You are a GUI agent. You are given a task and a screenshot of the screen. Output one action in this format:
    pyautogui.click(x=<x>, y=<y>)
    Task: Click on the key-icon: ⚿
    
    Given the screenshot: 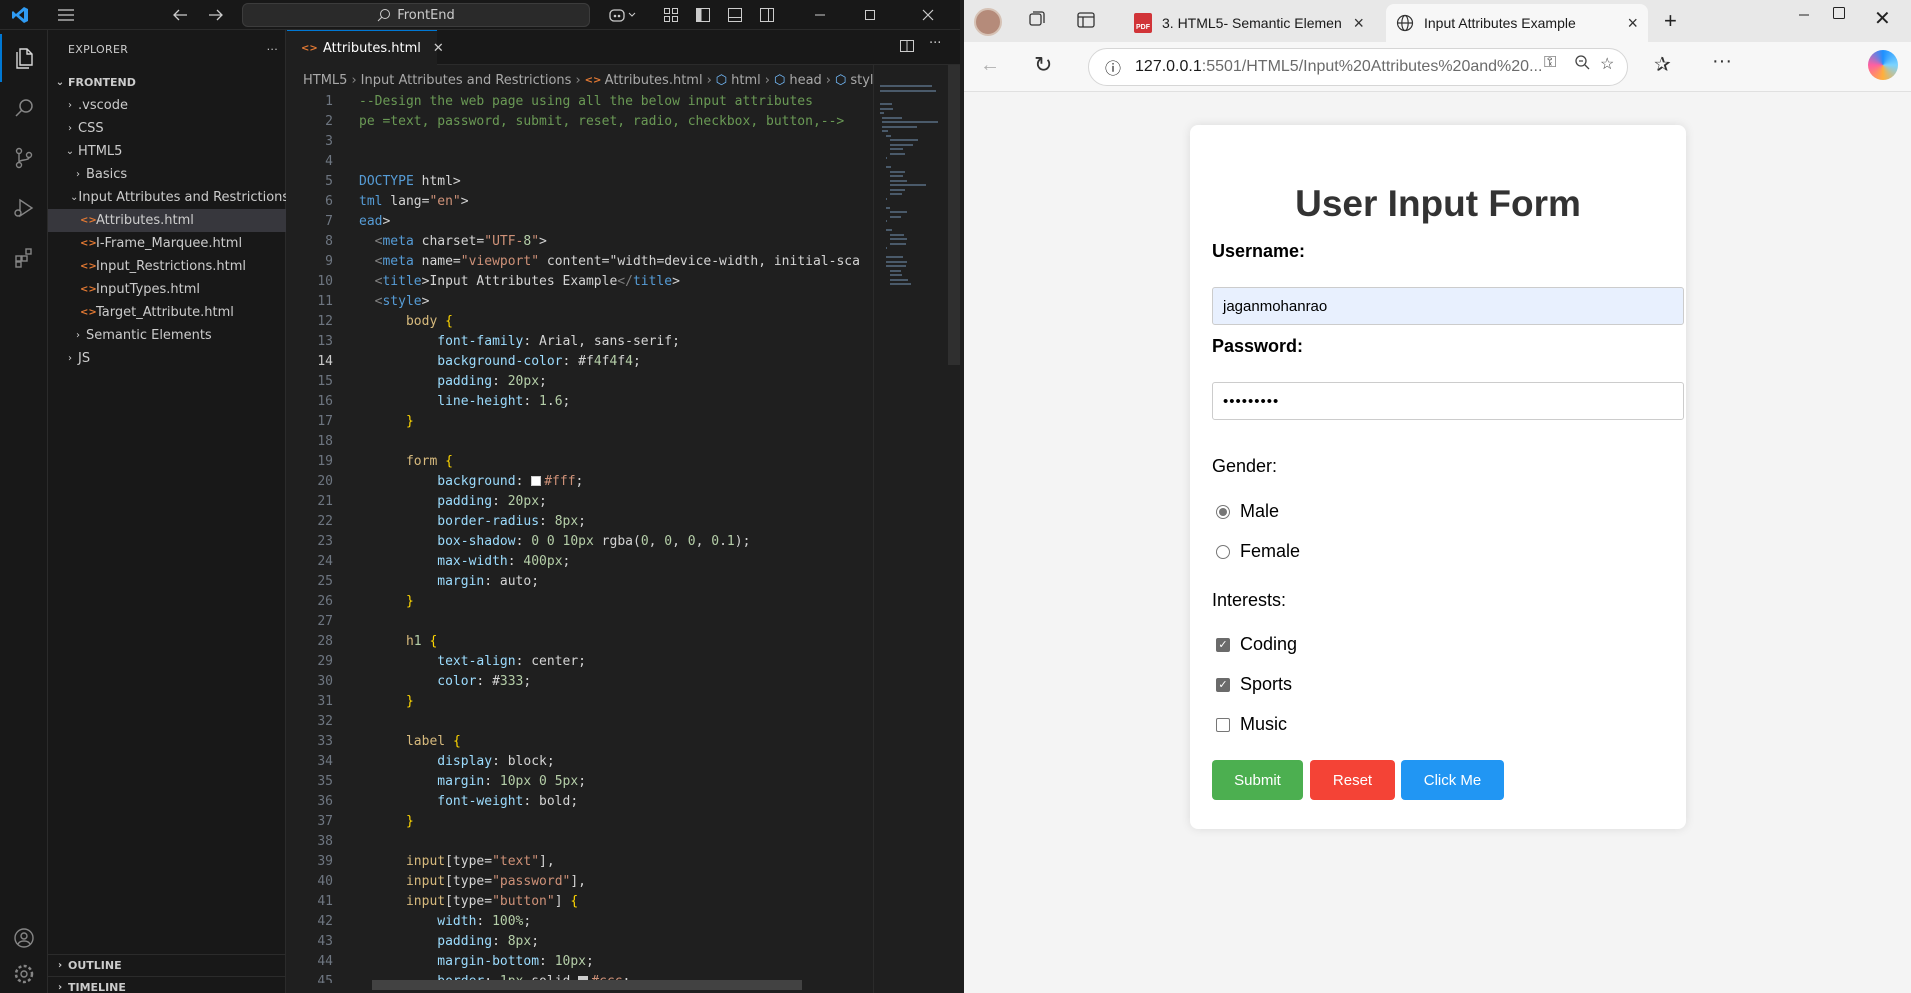 What is the action you would take?
    pyautogui.click(x=1550, y=63)
    